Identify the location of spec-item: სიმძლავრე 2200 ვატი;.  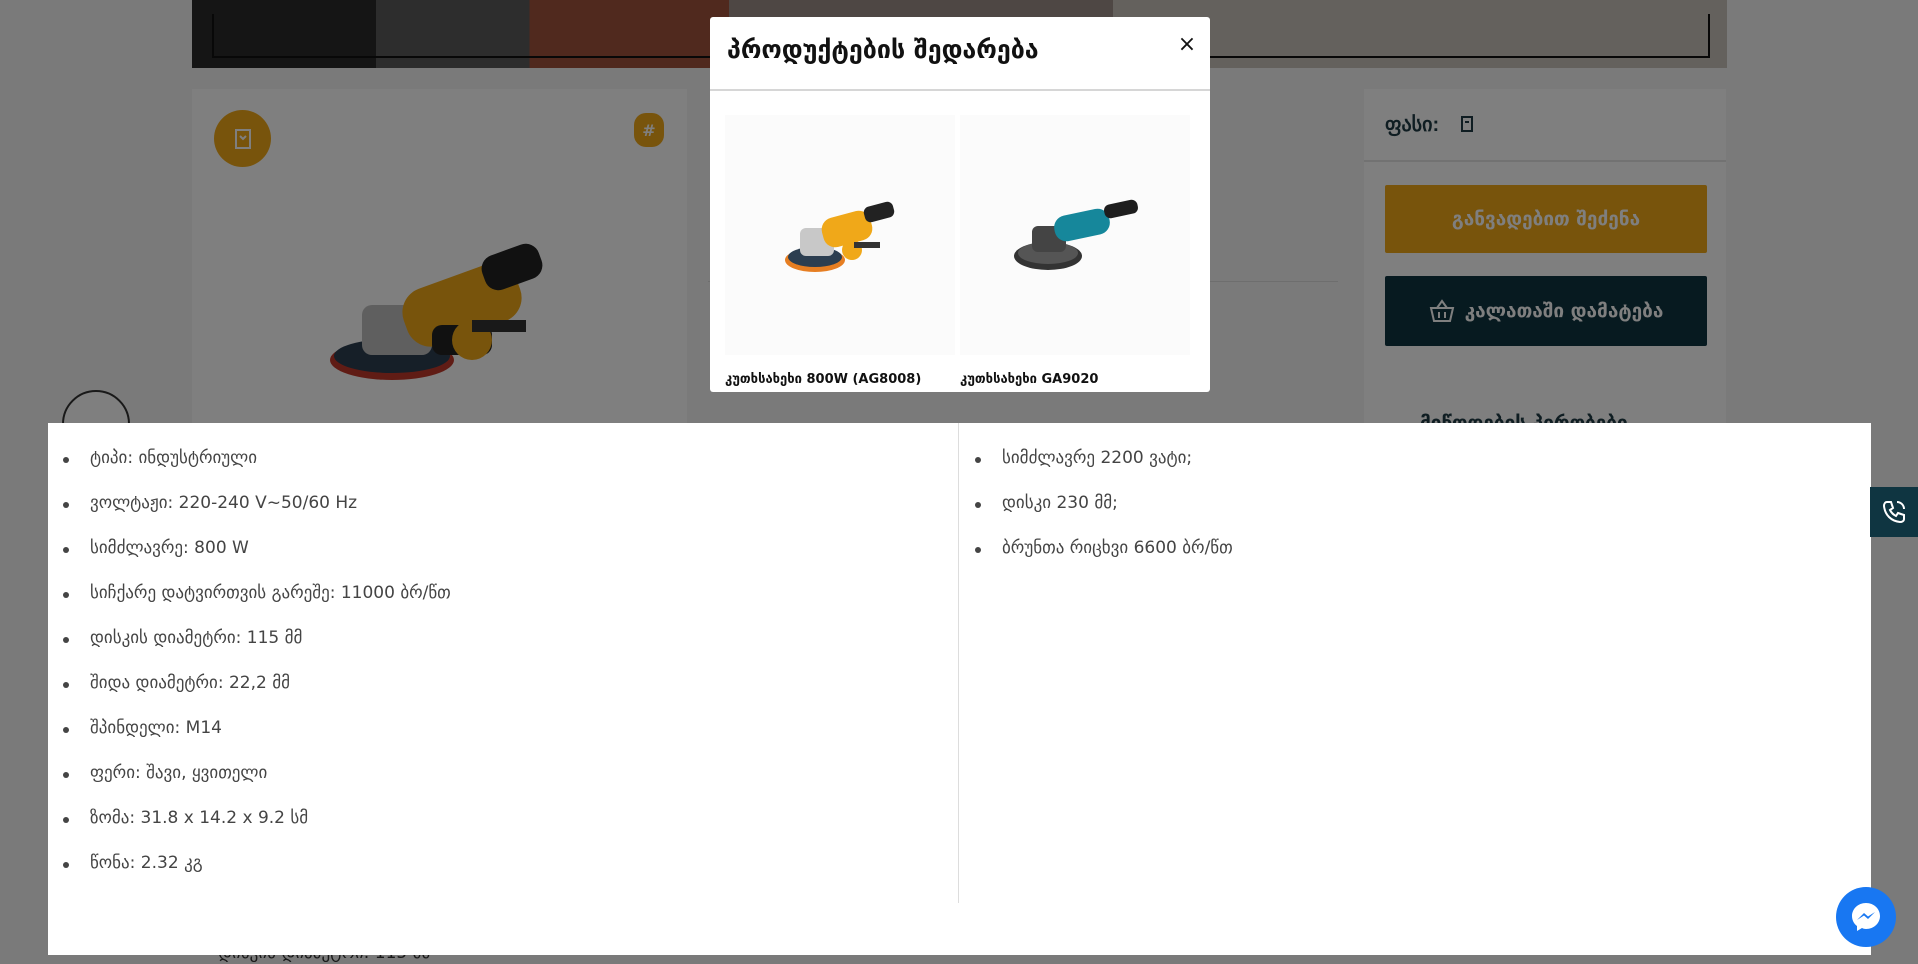
(1415, 470).